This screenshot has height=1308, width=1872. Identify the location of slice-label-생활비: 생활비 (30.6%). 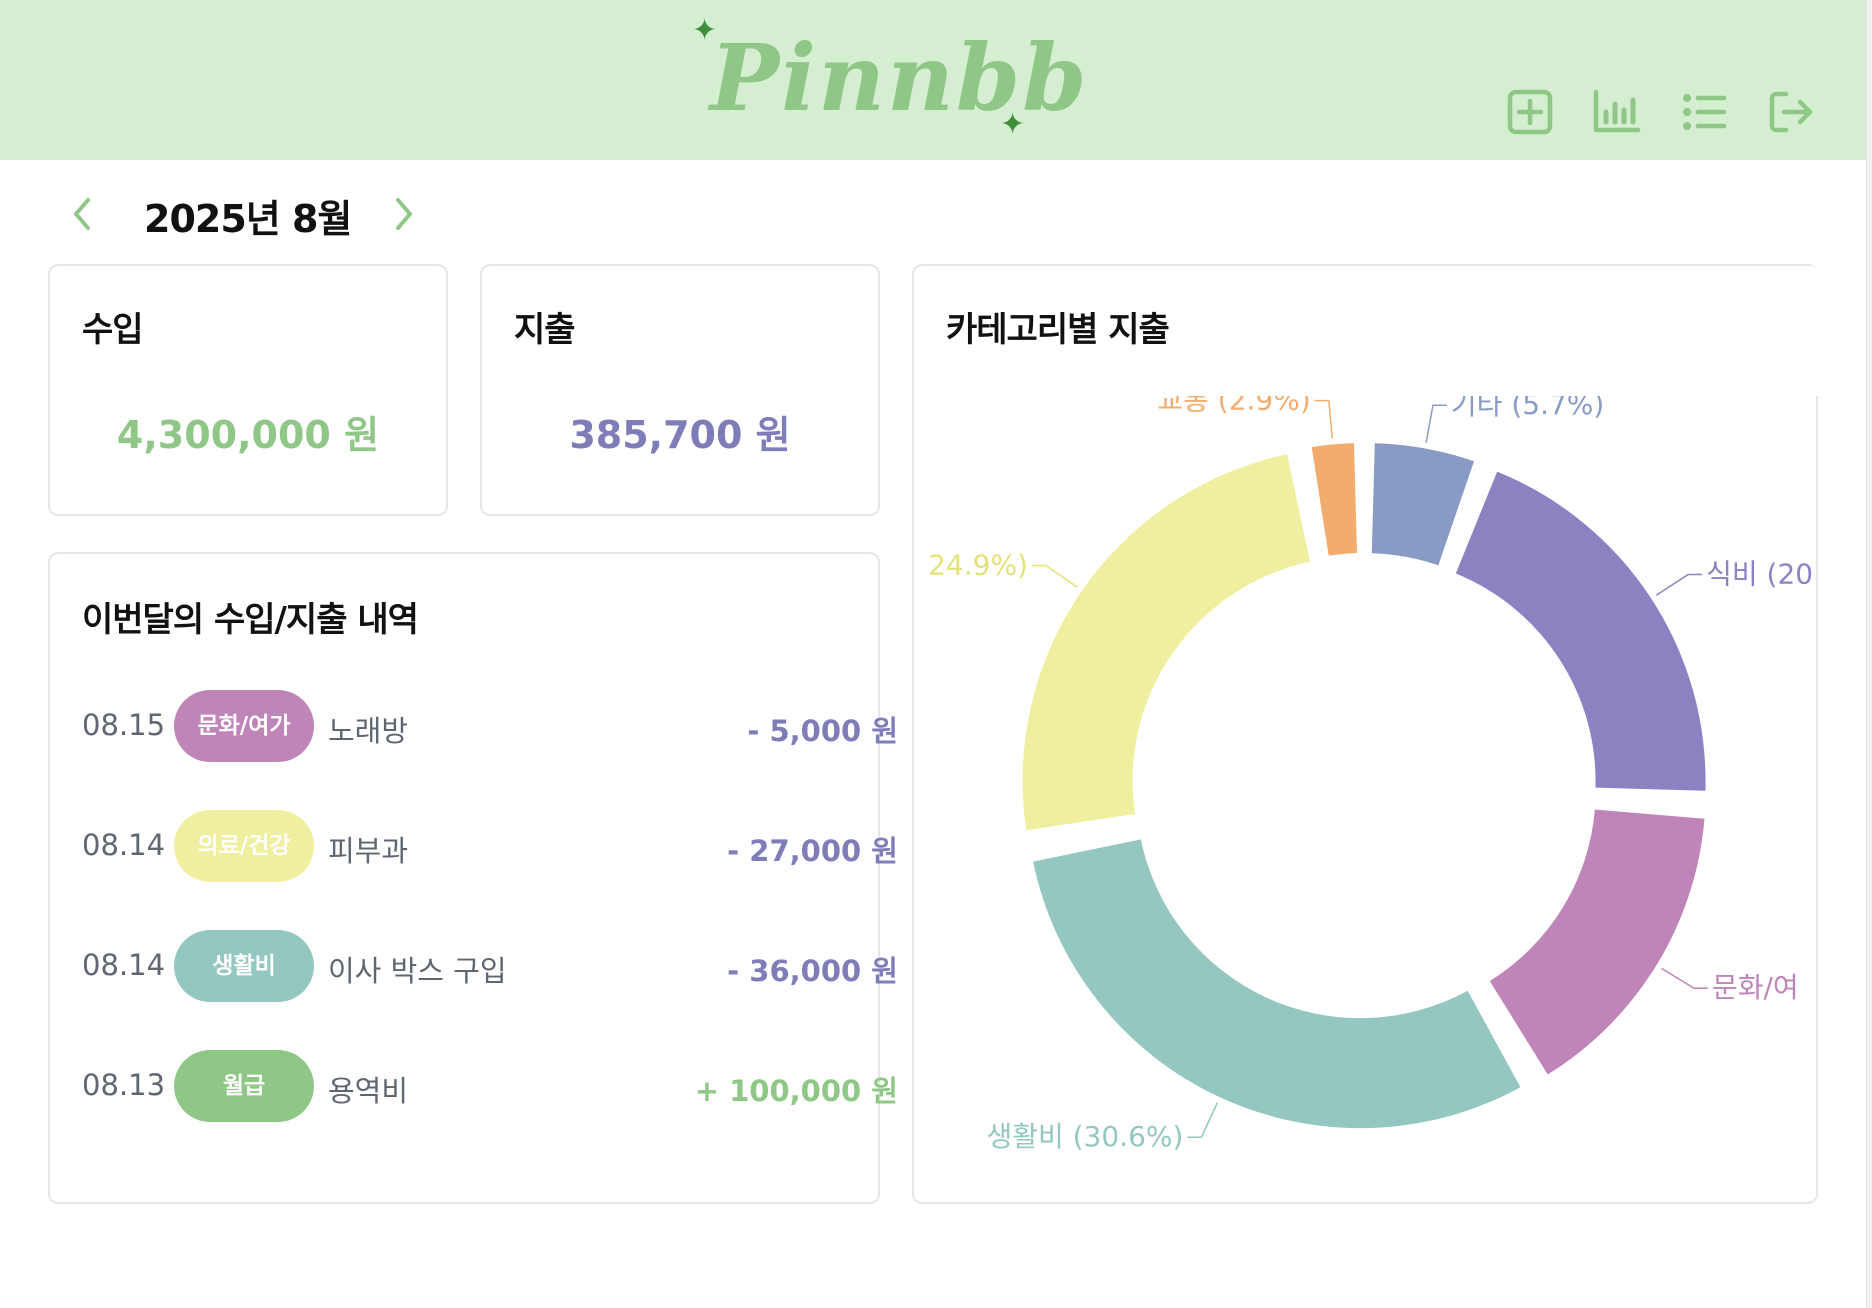
(1084, 1136).